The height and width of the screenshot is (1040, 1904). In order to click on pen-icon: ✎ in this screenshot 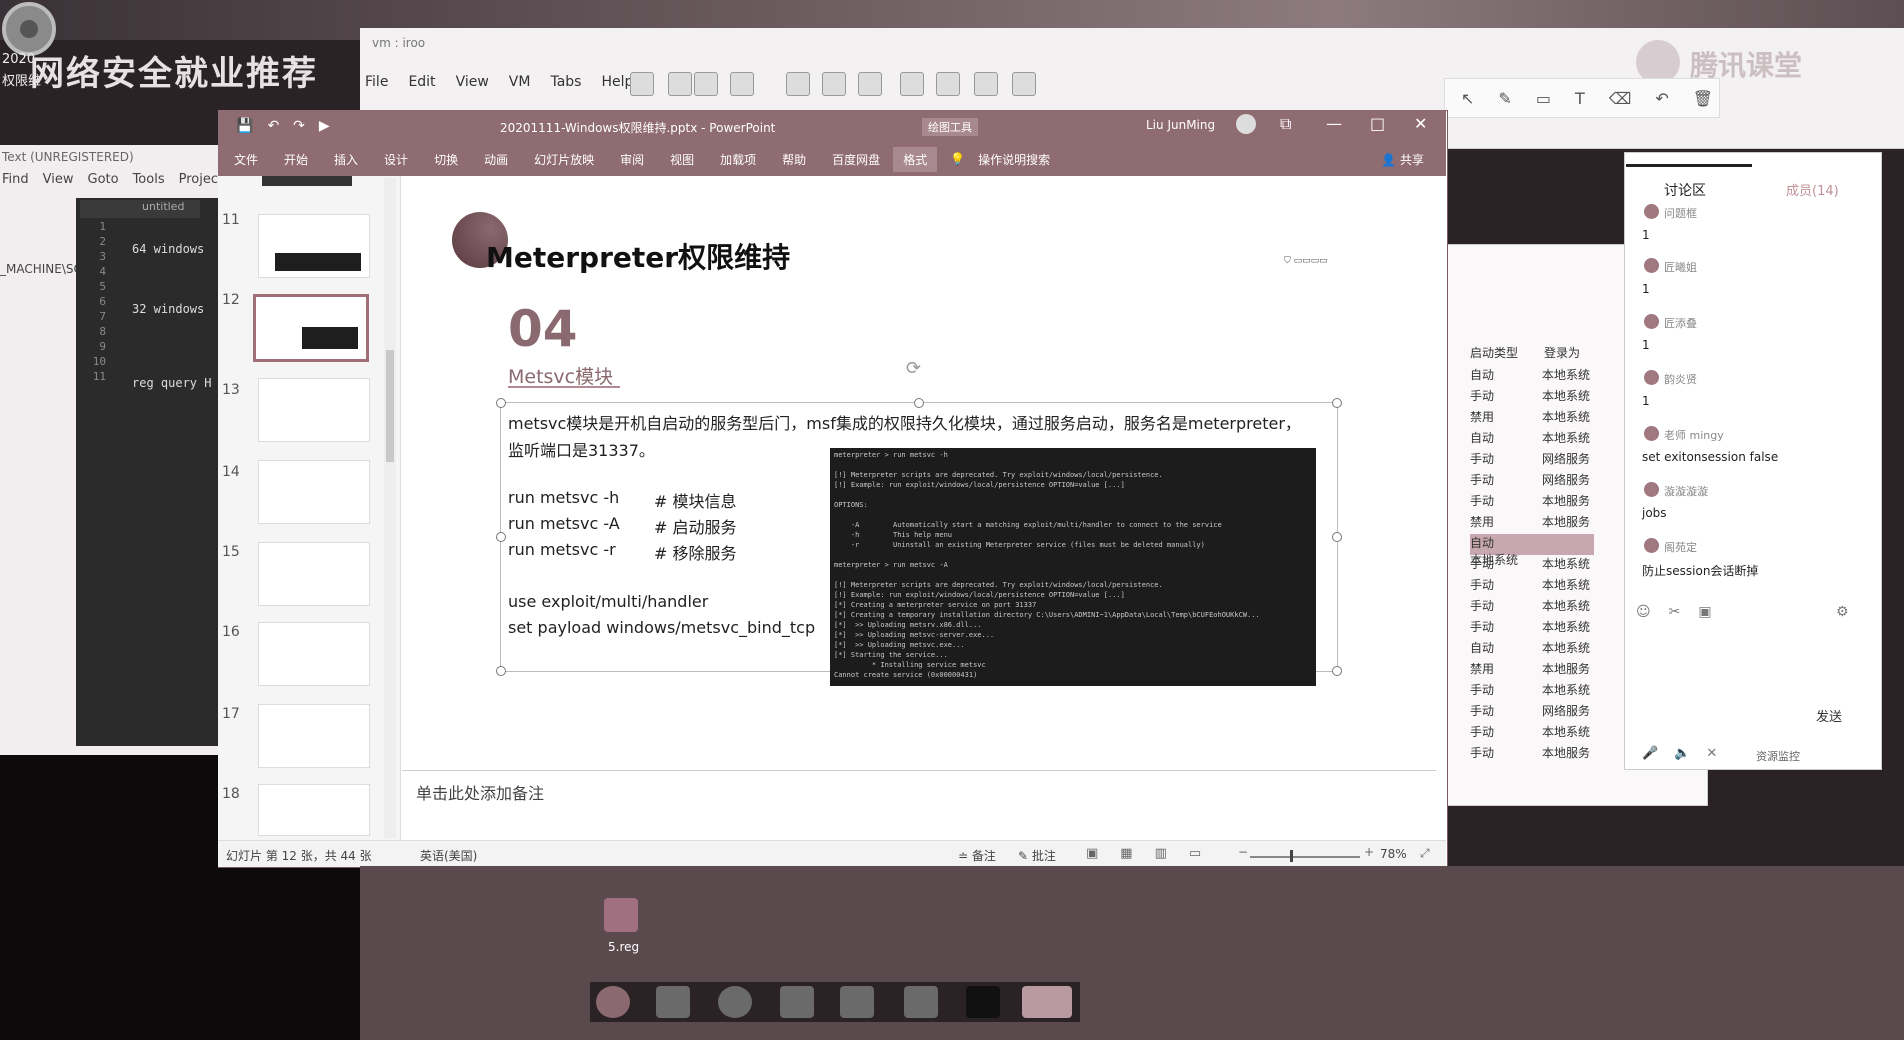, I will do `click(1504, 98)`.